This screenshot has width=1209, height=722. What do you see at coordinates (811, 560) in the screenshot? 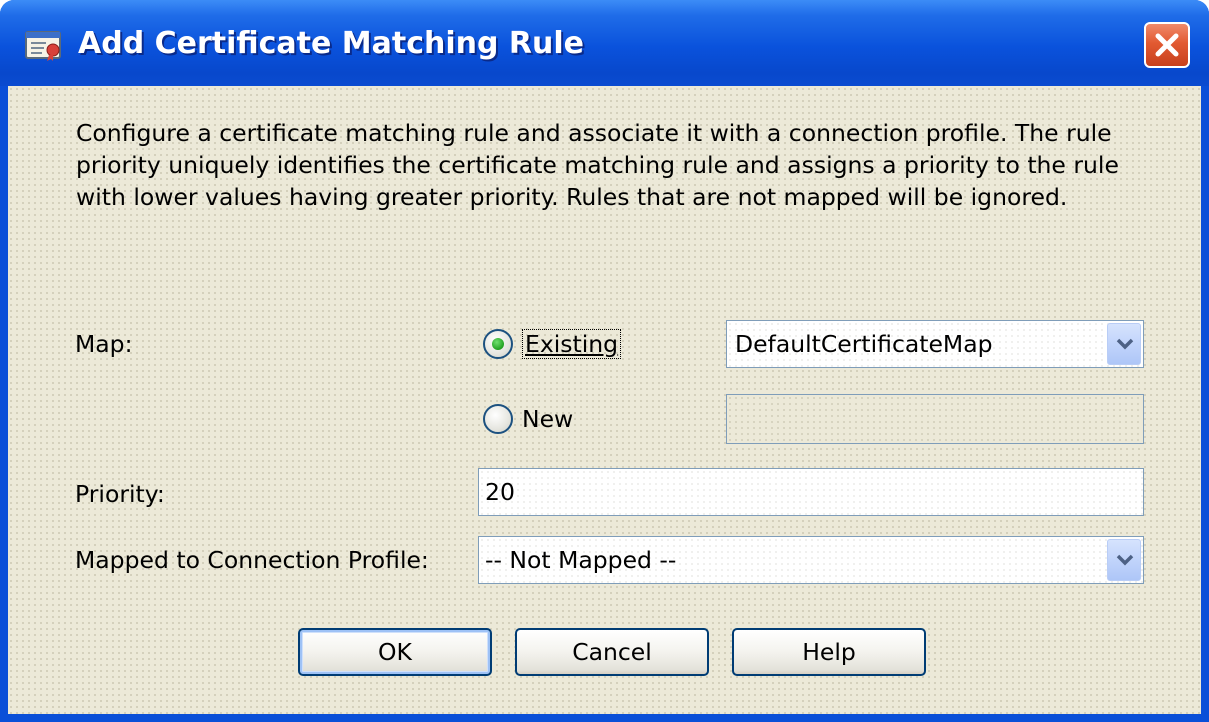
I see `connection-profile-select: -- Not Mapped --` at bounding box center [811, 560].